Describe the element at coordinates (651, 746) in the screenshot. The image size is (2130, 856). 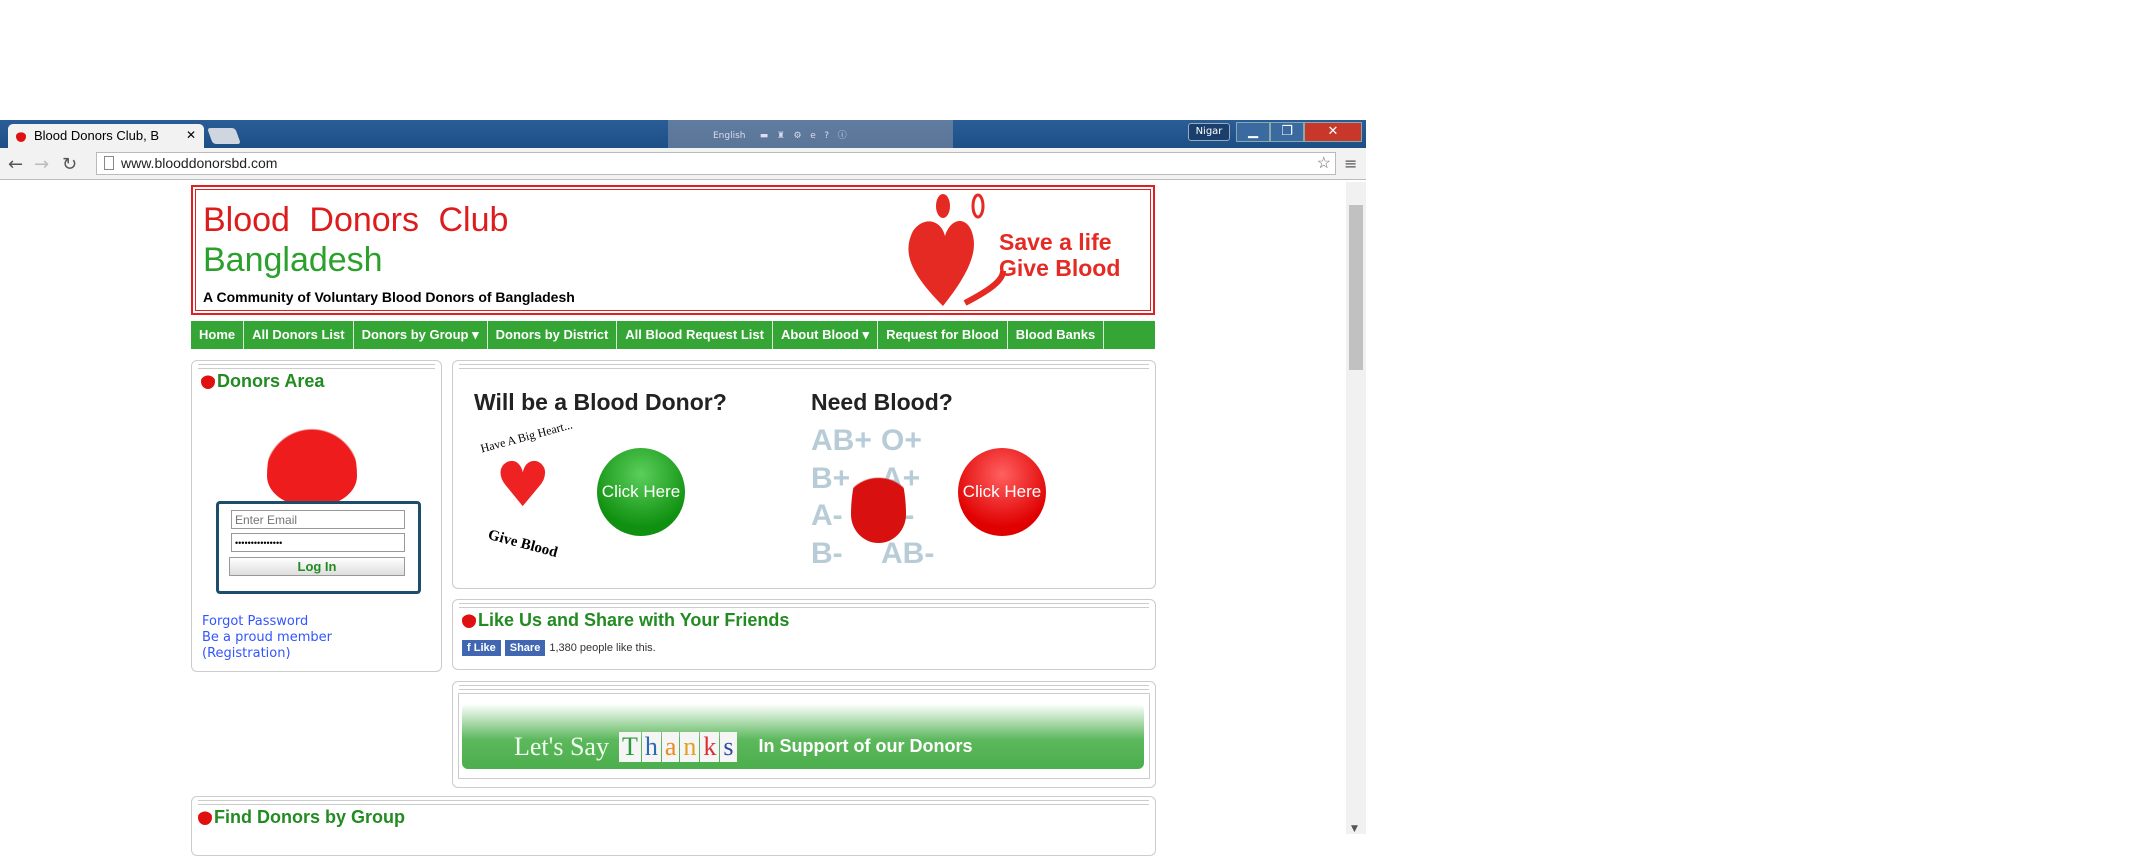
I see `thanks-letter: h` at that location.